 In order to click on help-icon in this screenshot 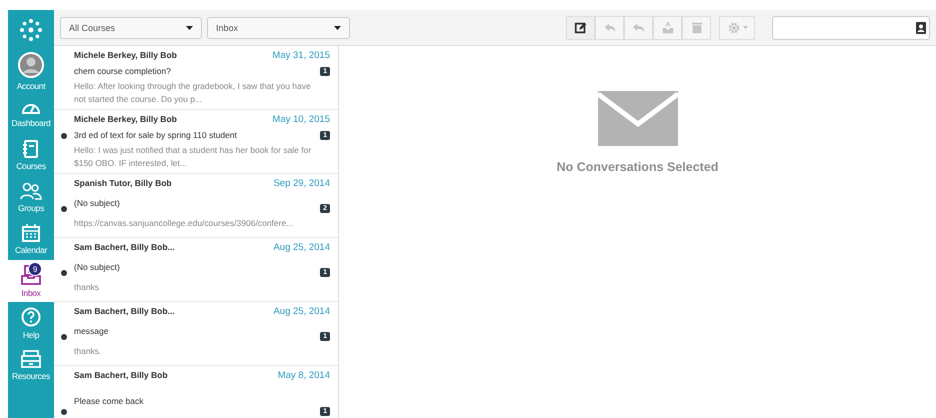, I will do `click(31, 316)`.